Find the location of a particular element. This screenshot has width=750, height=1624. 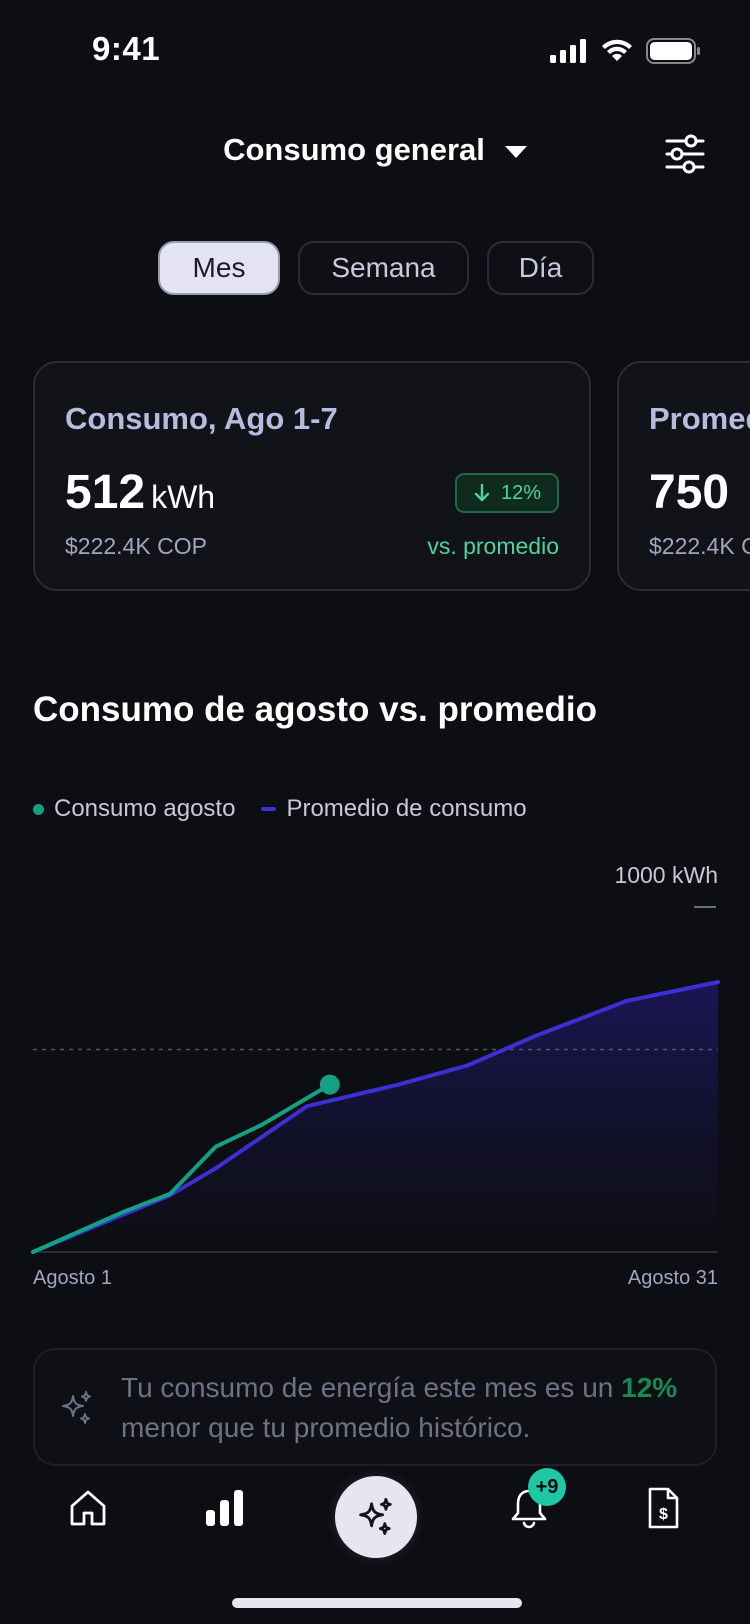

consumption-unit: kWh is located at coordinates (183, 497).